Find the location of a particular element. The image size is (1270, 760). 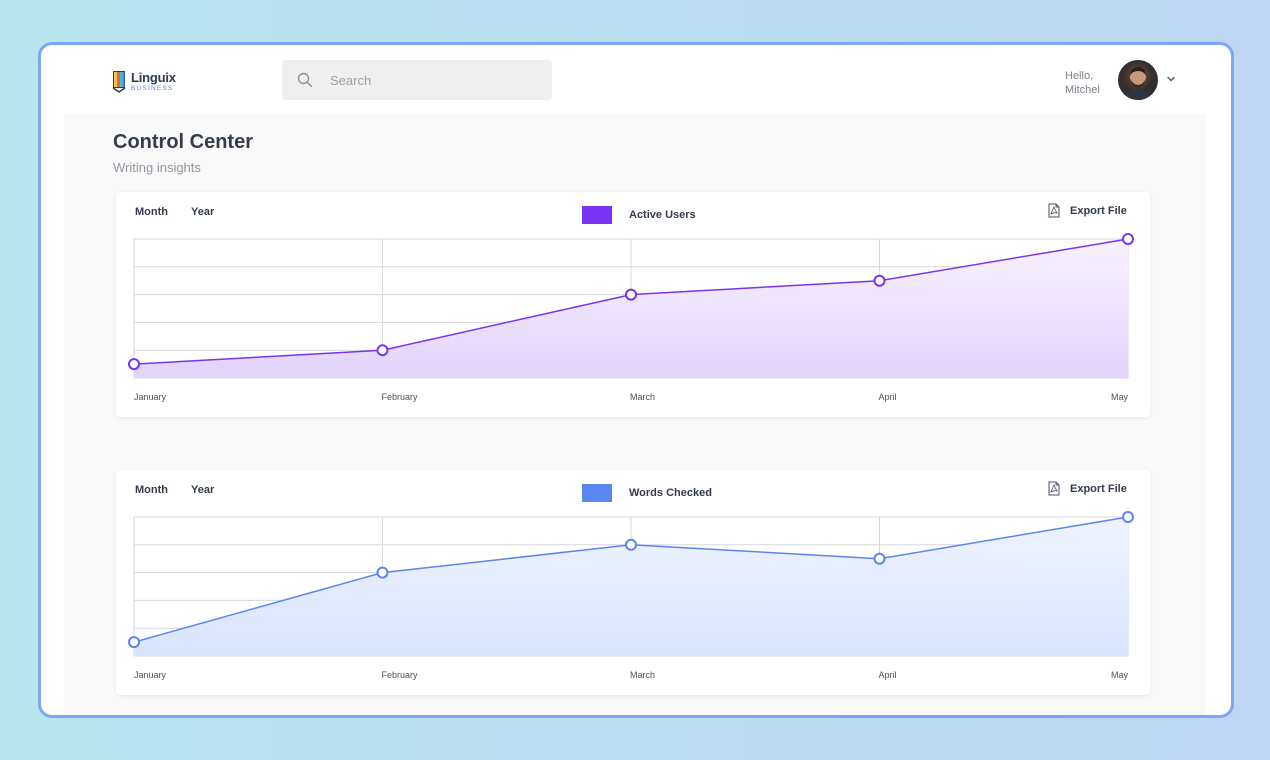

avatar is located at coordinates (1138, 80).